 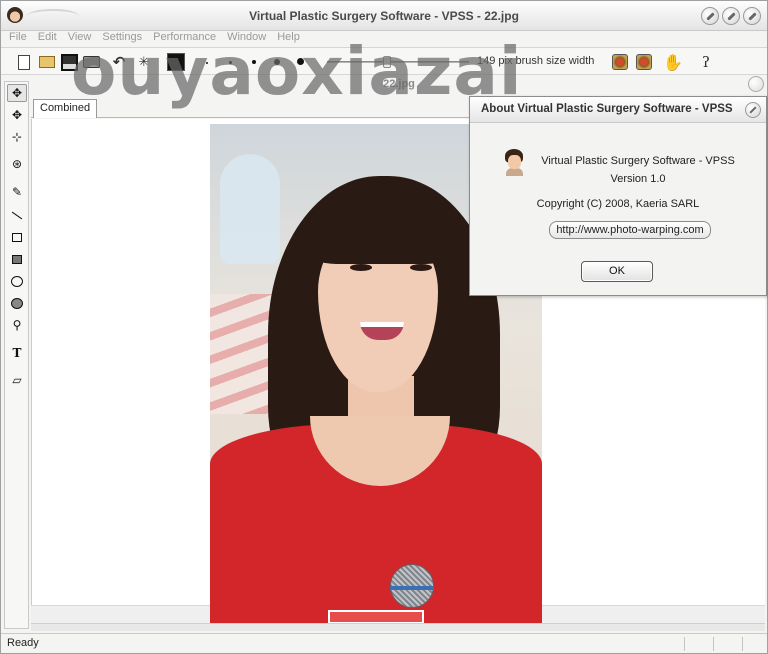 I want to click on move-icon: ✥, so click(x=17, y=115).